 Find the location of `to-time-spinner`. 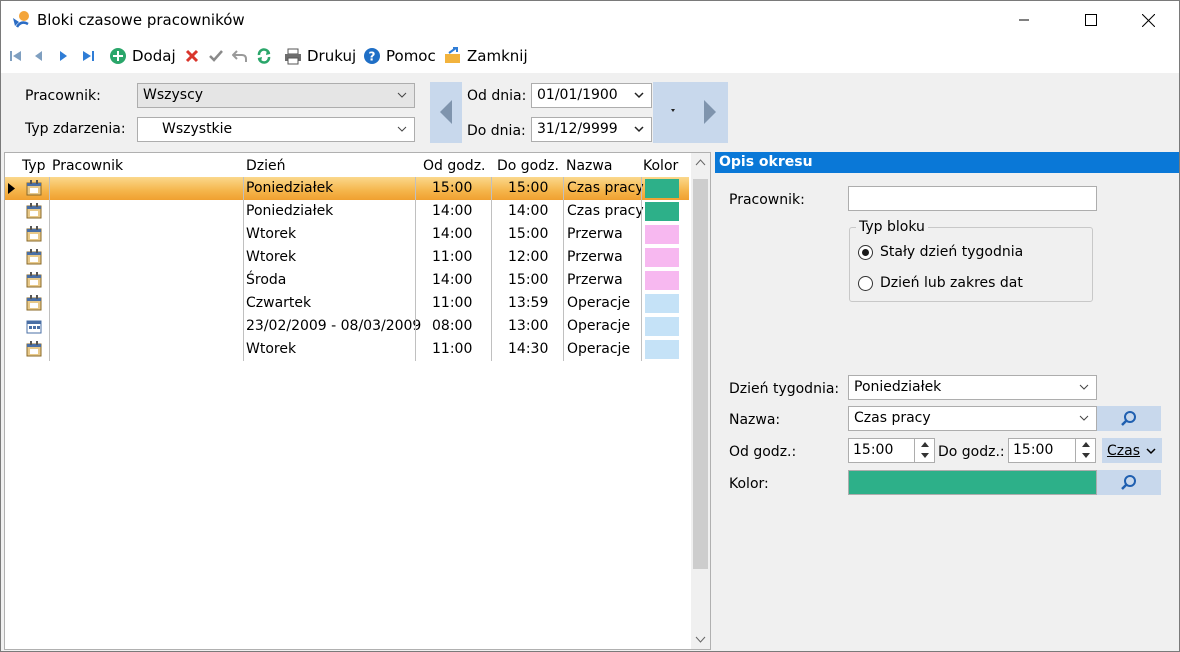

to-time-spinner is located at coordinates (1085, 450).